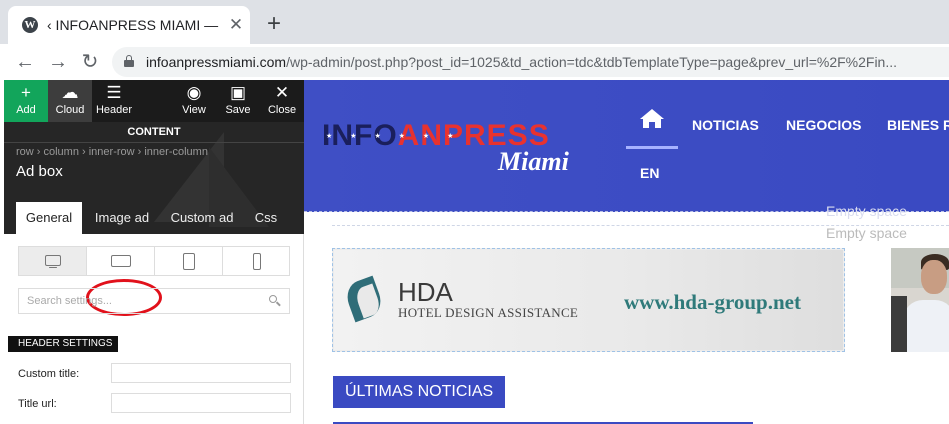 The height and width of the screenshot is (424, 949). What do you see at coordinates (712, 302) in the screenshot?
I see `ad-website: www.hda-group.net` at bounding box center [712, 302].